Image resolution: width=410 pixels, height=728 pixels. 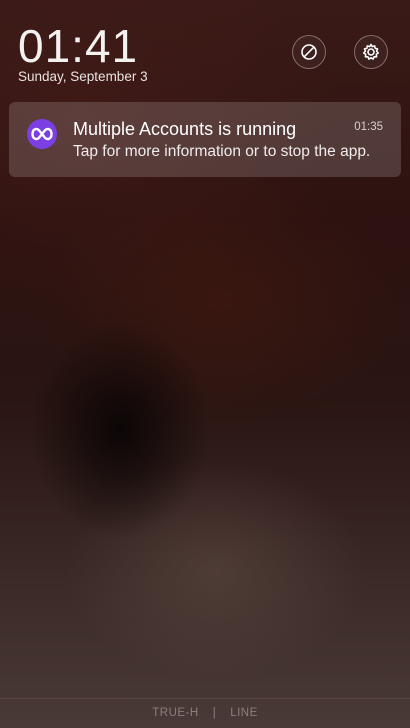 I want to click on multiple-accounts-app-icon, so click(x=42, y=134).